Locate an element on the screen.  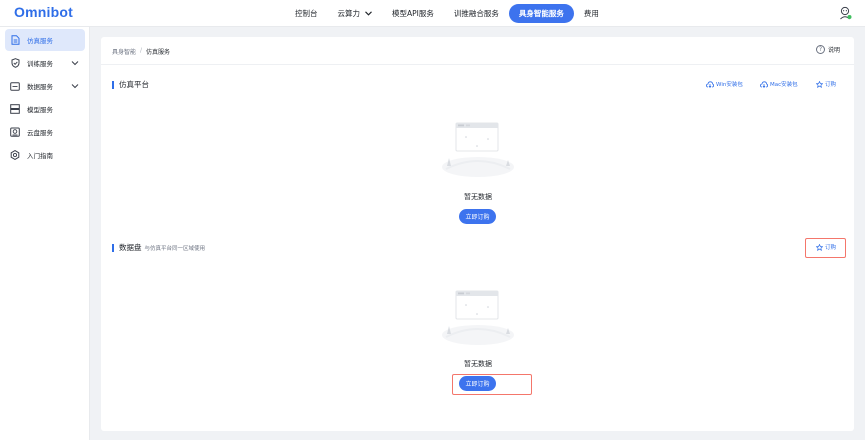
nav-console: 控制台 is located at coordinates (306, 13).